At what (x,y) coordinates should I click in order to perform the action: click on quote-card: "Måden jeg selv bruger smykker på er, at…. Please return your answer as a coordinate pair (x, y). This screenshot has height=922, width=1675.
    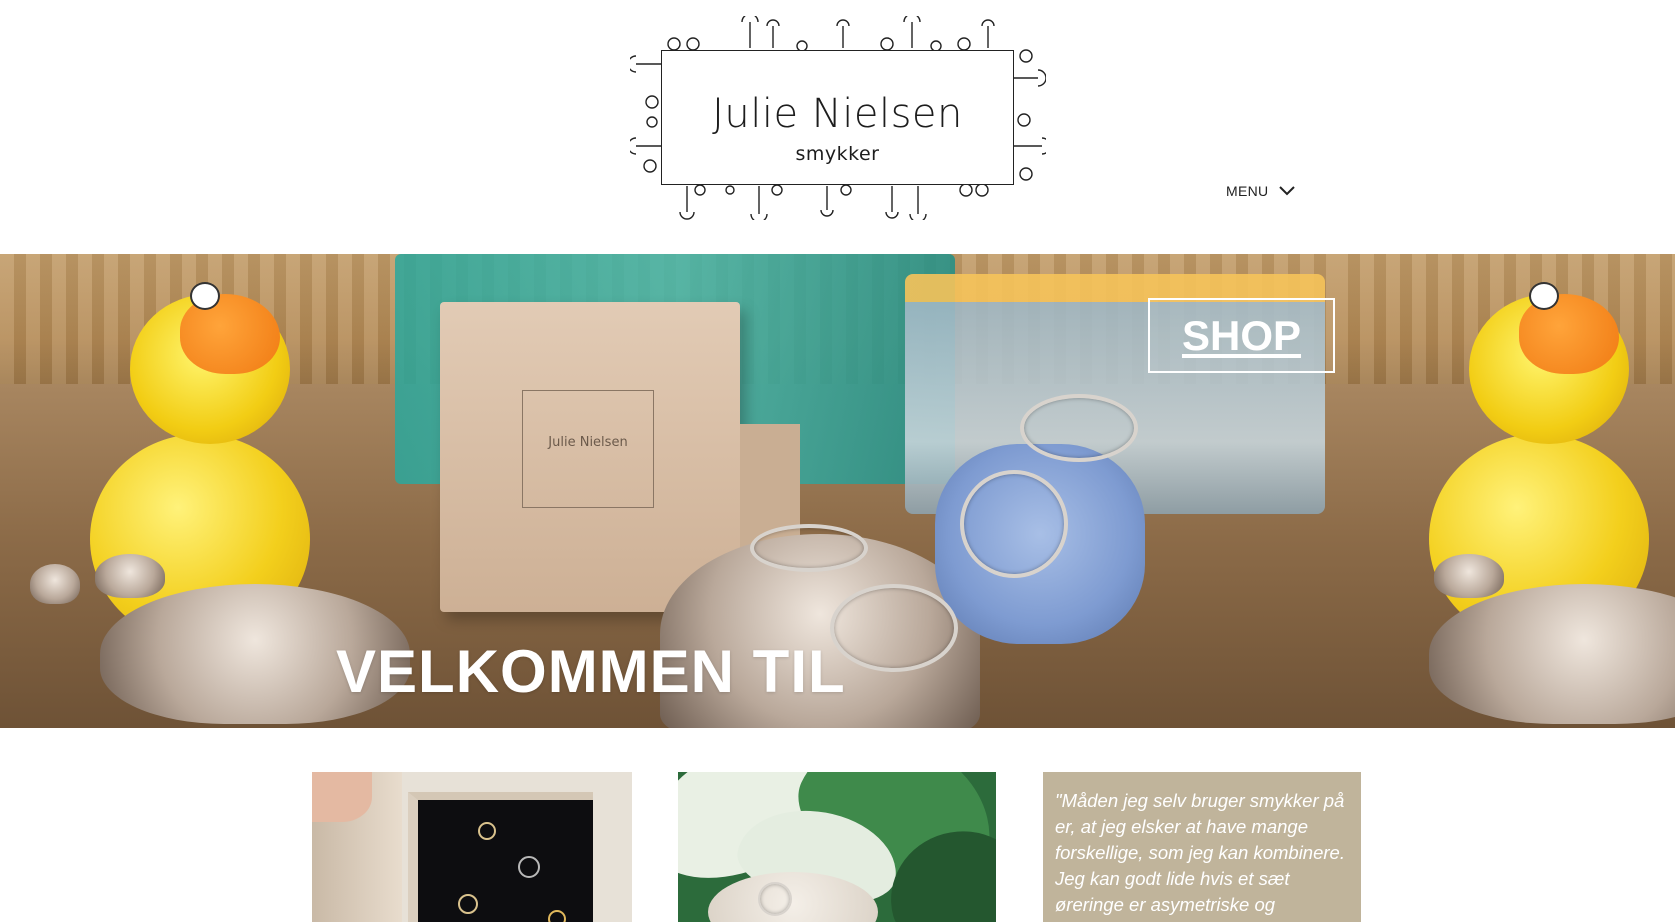
    Looking at the image, I should click on (1202, 847).